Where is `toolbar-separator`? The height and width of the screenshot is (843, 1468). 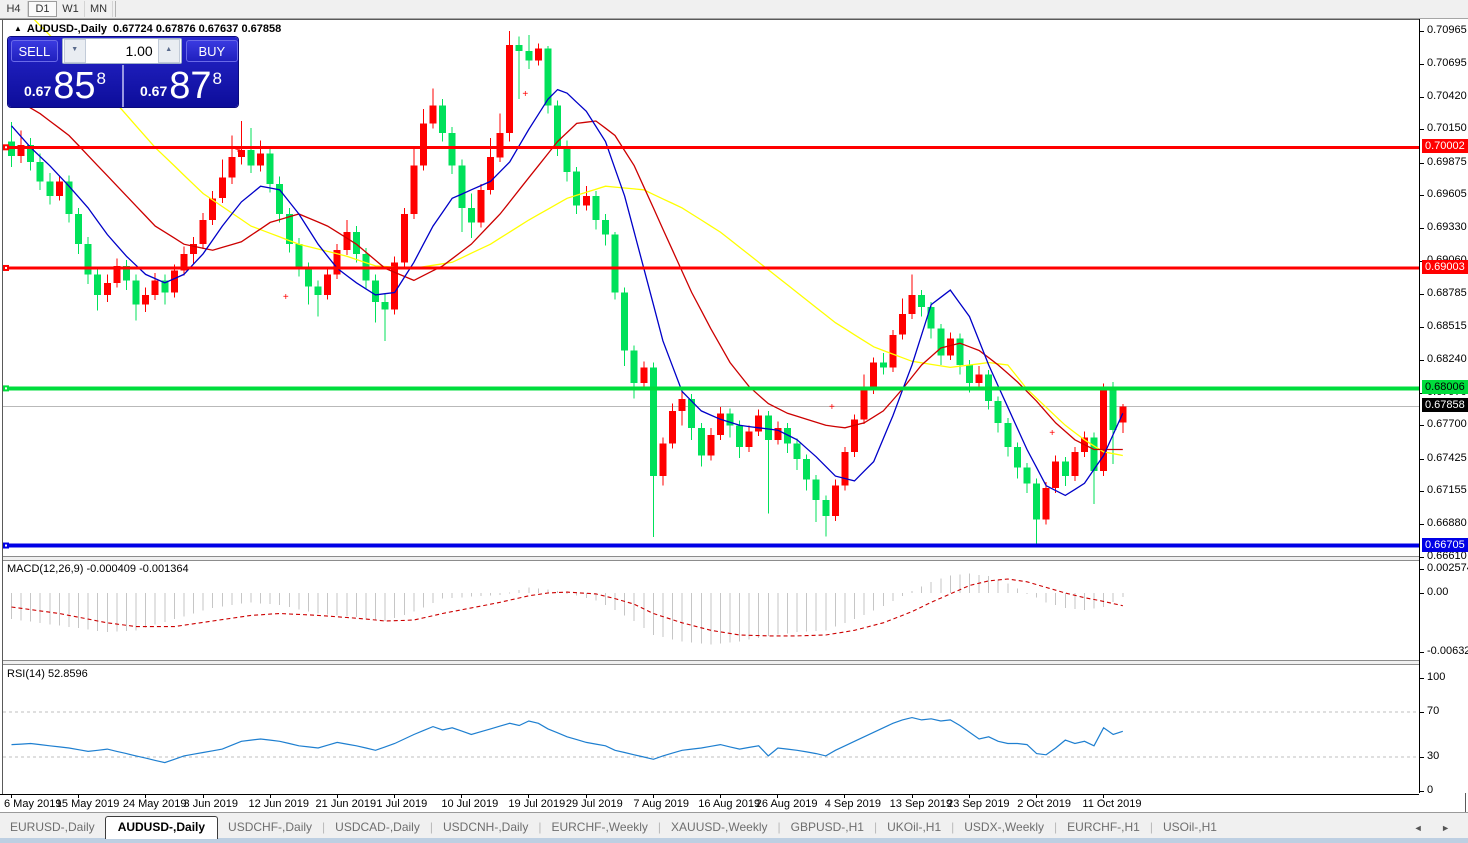
toolbar-separator is located at coordinates (115, 9).